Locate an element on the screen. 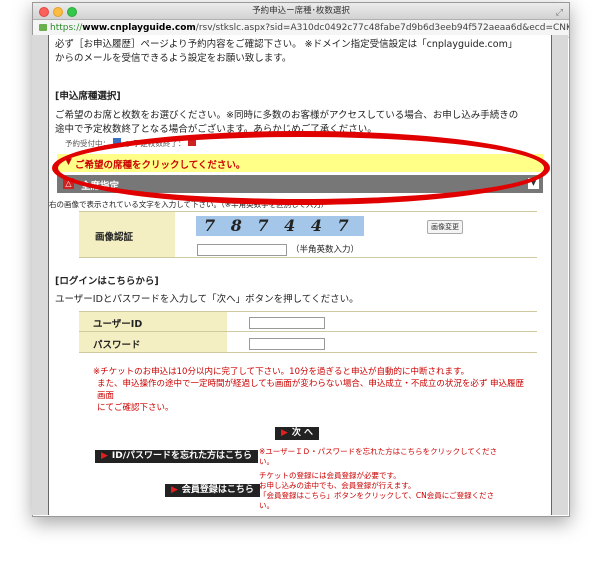  next-button: ▶ 次 へ is located at coordinates (297, 433).